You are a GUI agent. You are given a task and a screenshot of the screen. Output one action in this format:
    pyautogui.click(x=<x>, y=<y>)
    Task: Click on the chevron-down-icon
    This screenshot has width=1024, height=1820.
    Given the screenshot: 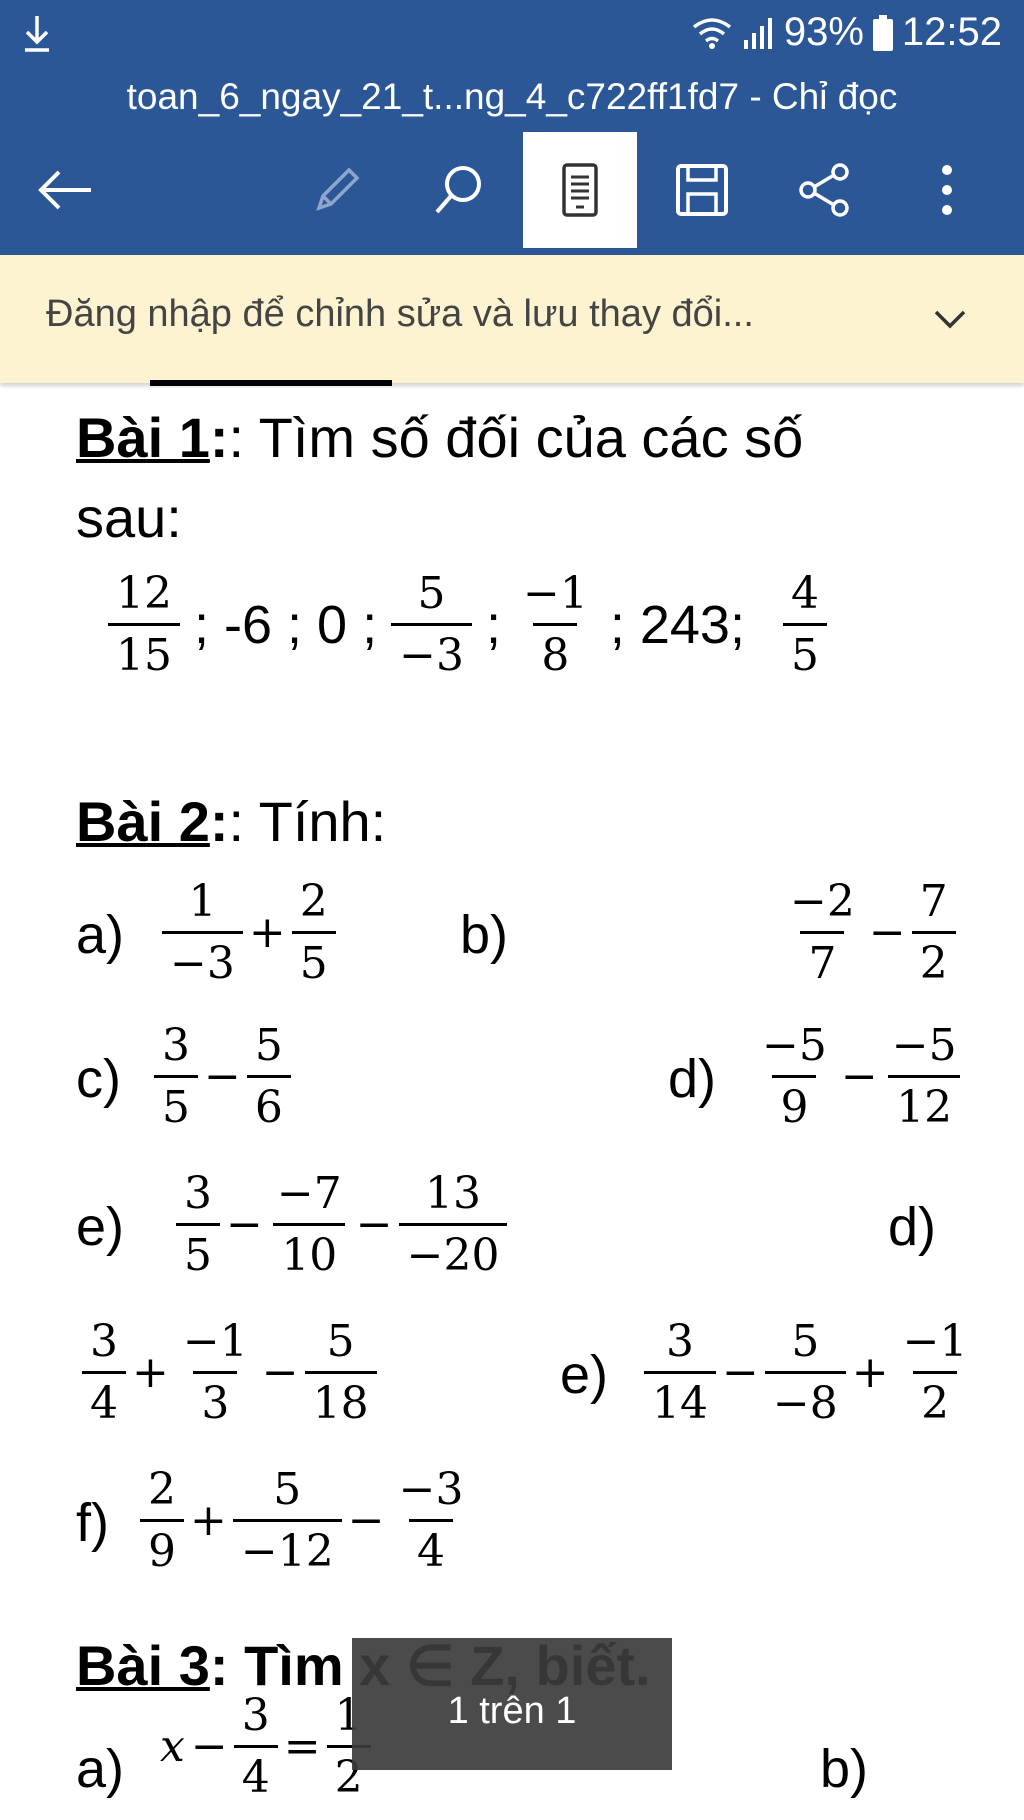 What is the action you would take?
    pyautogui.click(x=950, y=320)
    